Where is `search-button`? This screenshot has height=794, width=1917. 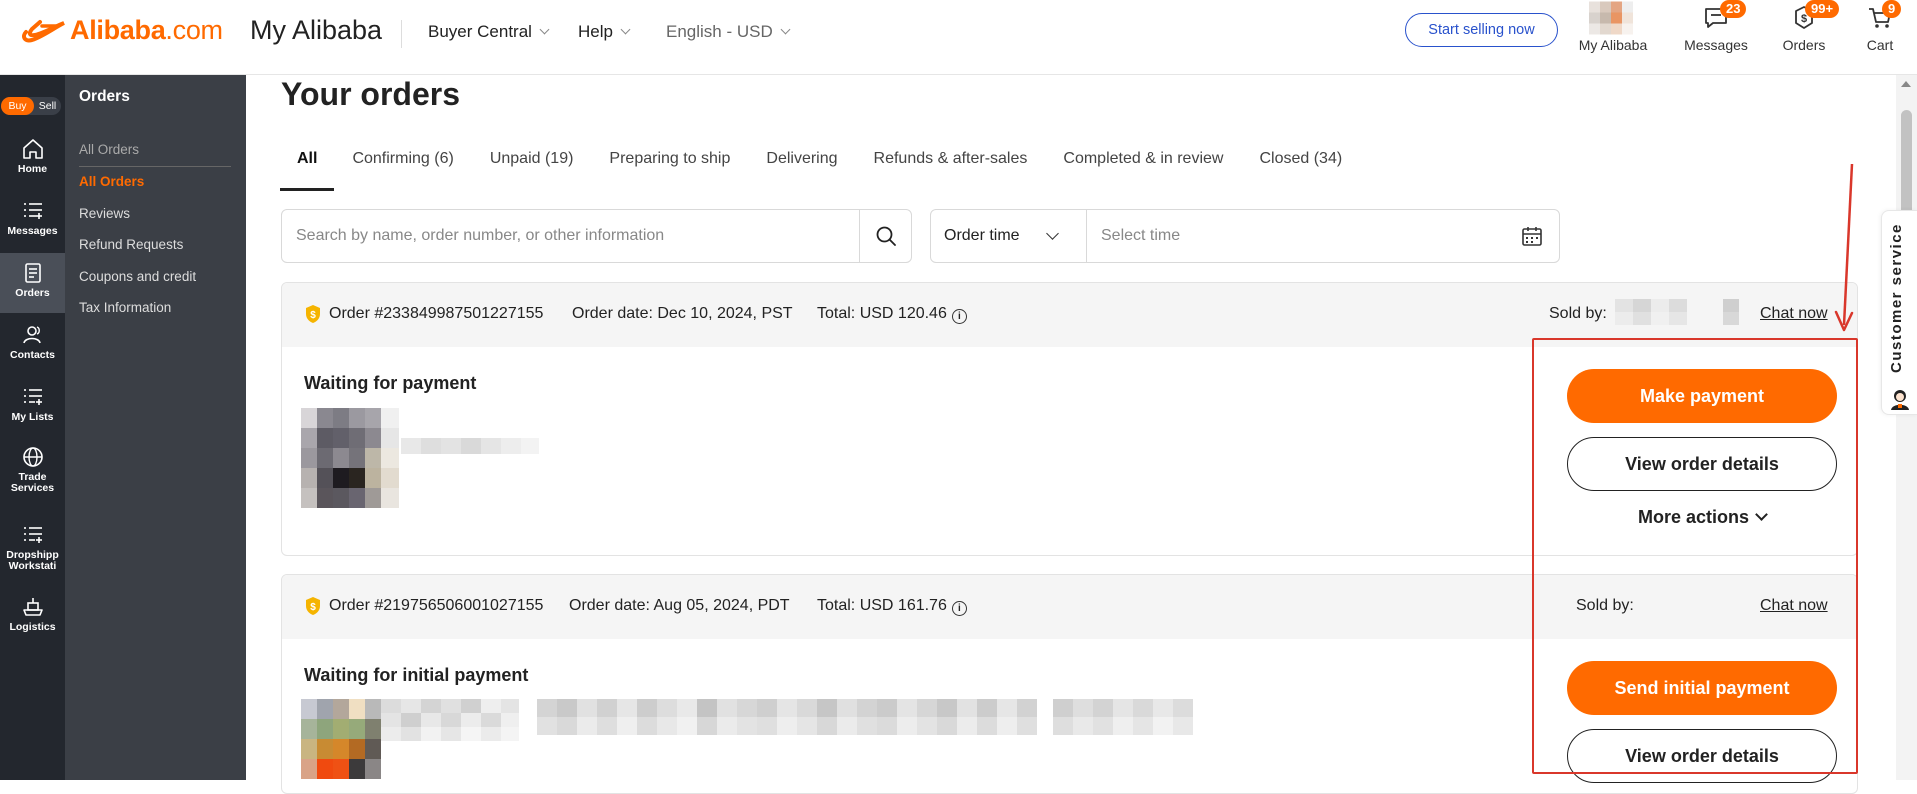
search-button is located at coordinates (885, 236).